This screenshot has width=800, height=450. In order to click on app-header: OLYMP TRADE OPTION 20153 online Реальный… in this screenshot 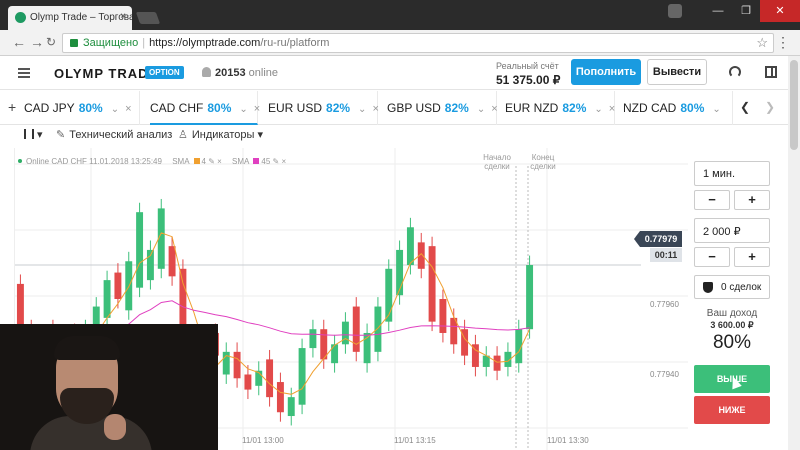, I will do `click(394, 73)`.